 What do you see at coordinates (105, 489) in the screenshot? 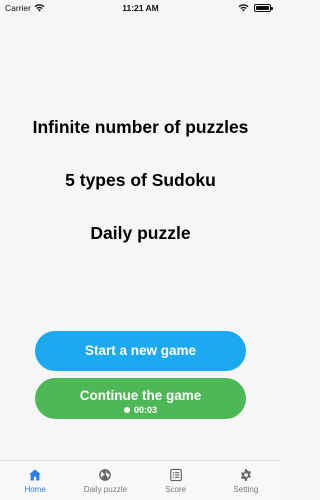
I see `tab-daily-puzzle-label: Daily puzzle` at bounding box center [105, 489].